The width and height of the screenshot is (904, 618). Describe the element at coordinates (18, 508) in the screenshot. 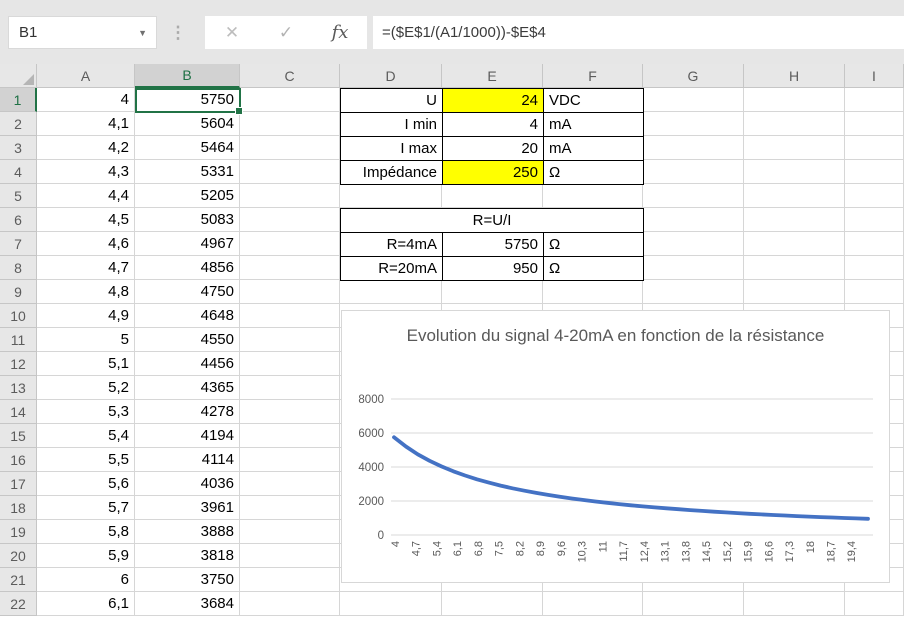

I see `row-header-18: 18` at that location.